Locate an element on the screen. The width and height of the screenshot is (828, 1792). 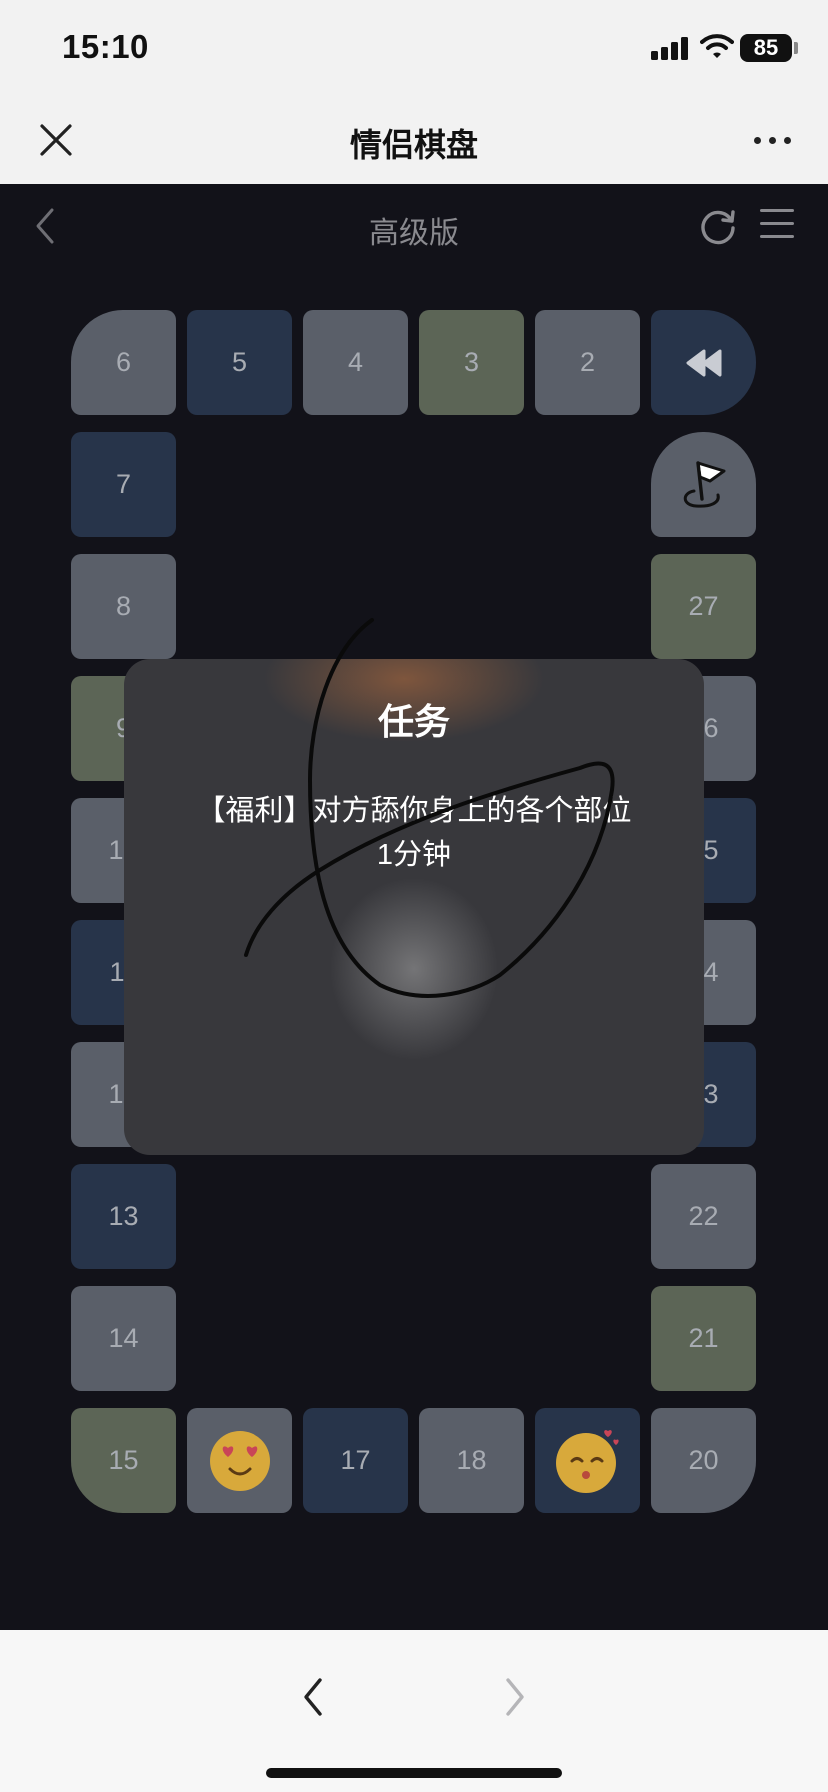
board-cell-finish is located at coordinates (703, 484).